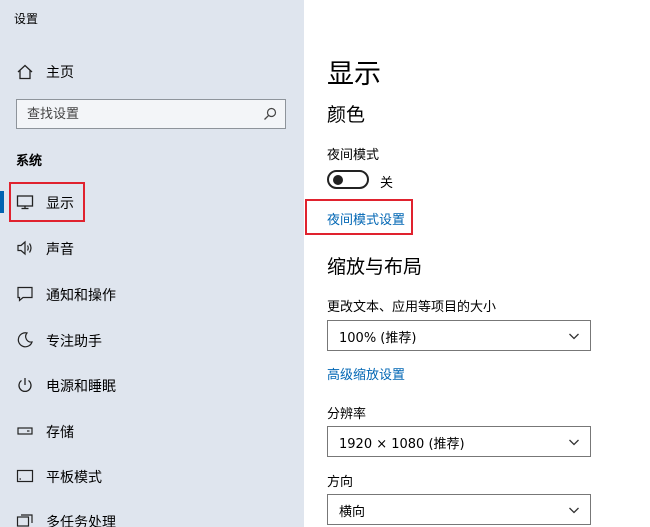 Image resolution: width=650 pixels, height=527 pixels. Describe the element at coordinates (352, 512) in the screenshot. I see `orientation-value: 横向` at that location.